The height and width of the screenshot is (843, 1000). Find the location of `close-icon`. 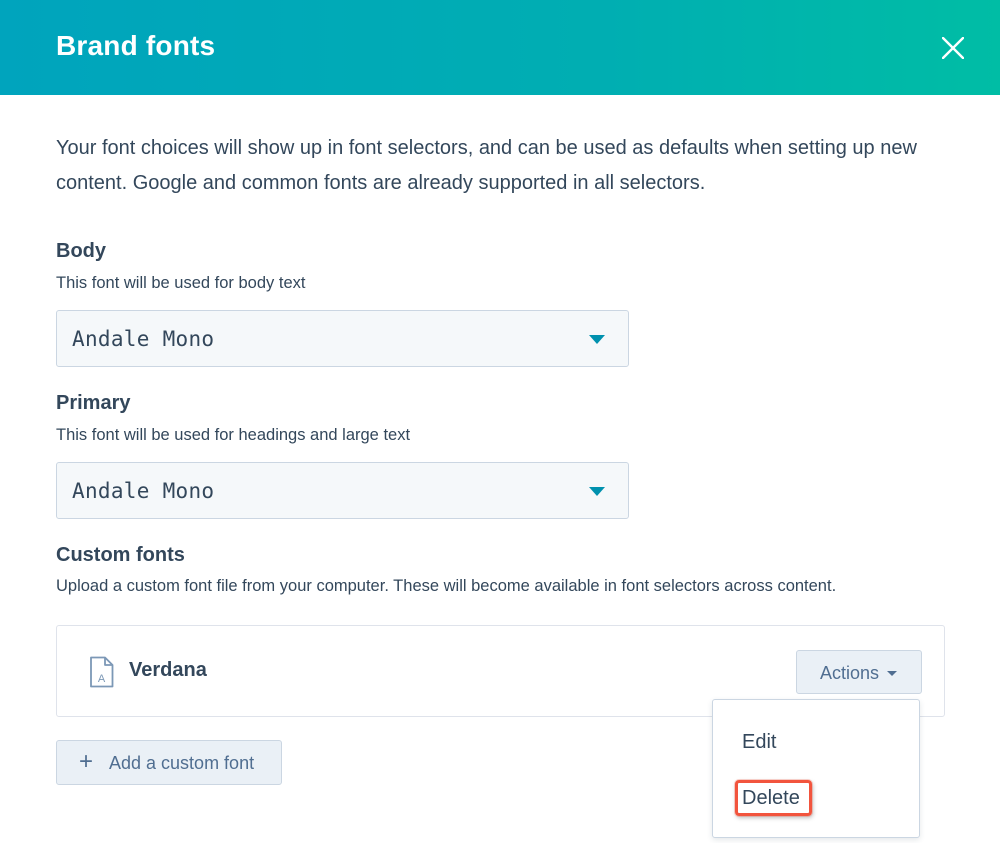

close-icon is located at coordinates (953, 48).